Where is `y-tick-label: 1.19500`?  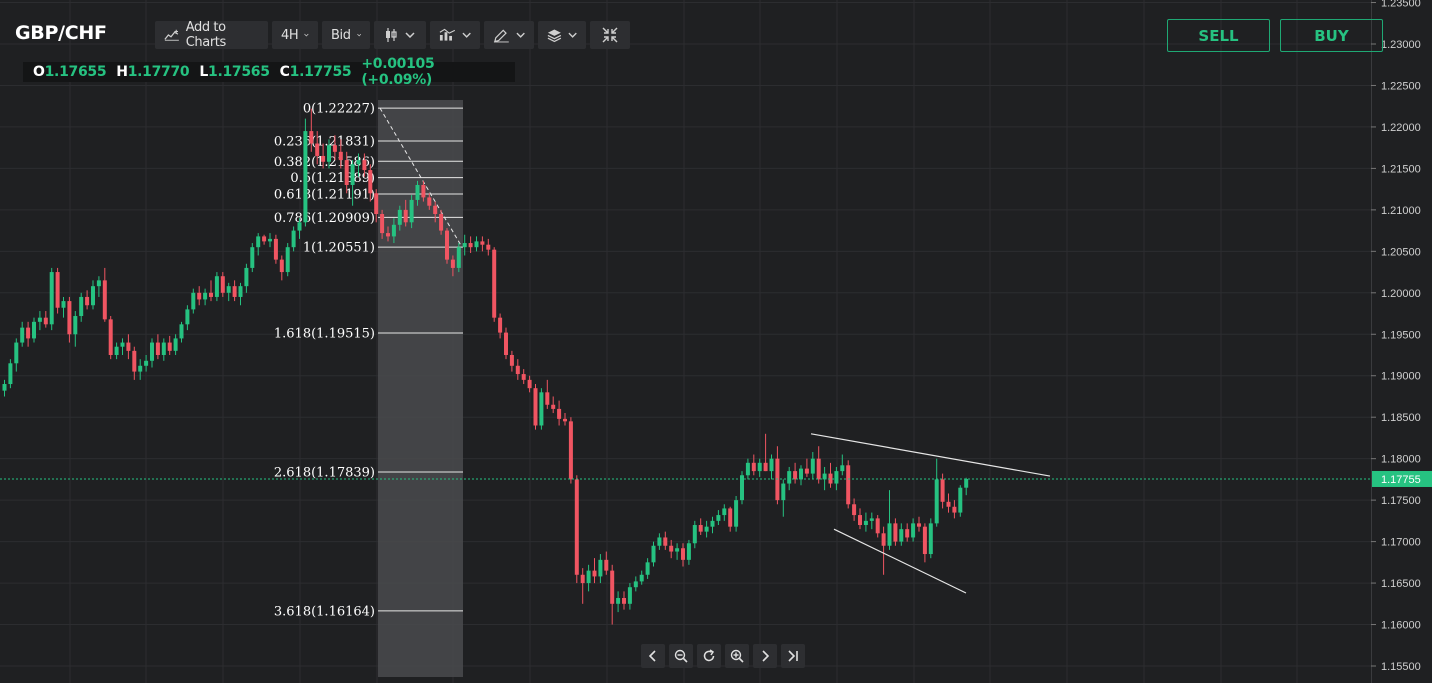 y-tick-label: 1.19500 is located at coordinates (1401, 335).